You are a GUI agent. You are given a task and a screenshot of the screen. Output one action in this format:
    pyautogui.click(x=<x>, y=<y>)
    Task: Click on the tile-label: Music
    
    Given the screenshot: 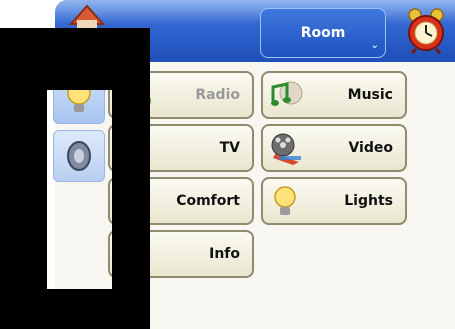 What is the action you would take?
    pyautogui.click(x=370, y=95)
    